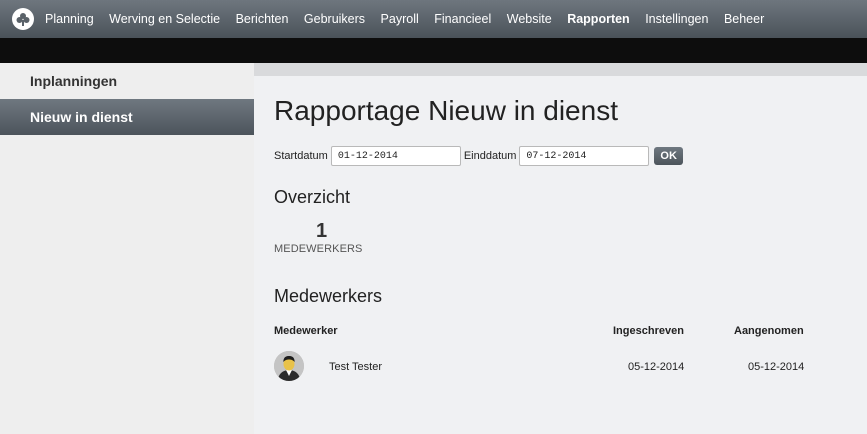  What do you see at coordinates (262, 19) in the screenshot?
I see `nav-item-berichten: Berichten` at bounding box center [262, 19].